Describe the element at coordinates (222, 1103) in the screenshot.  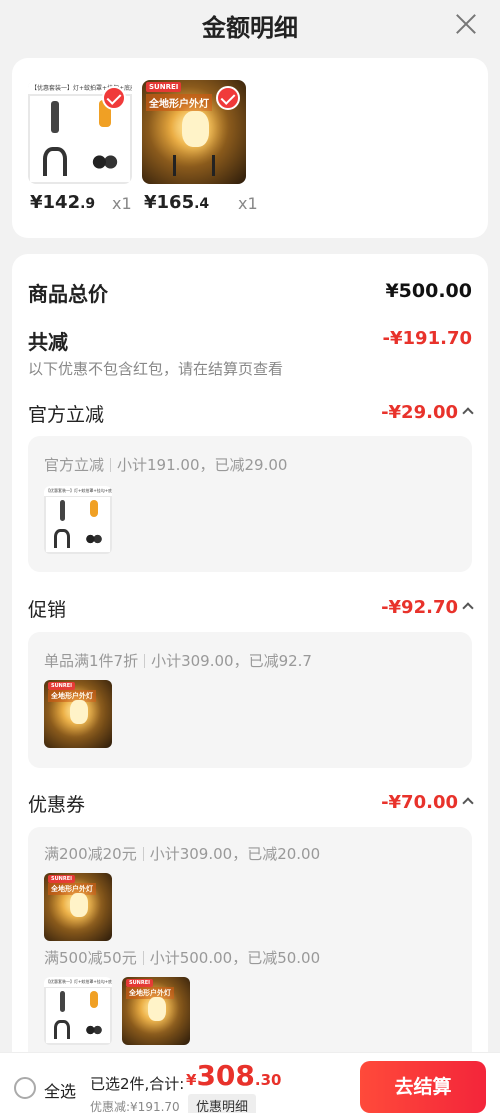
I see `discount-detail-button: 优惠明细` at that location.